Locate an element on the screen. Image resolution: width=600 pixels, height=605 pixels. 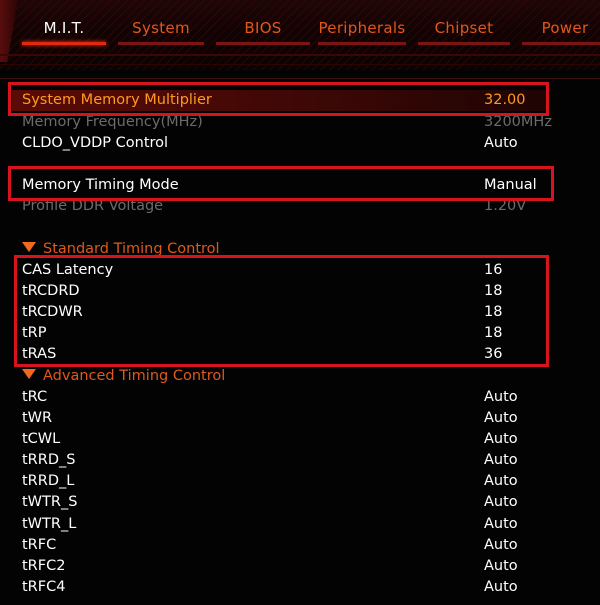
section-title: Advanced Timing Control is located at coordinates (134, 376).